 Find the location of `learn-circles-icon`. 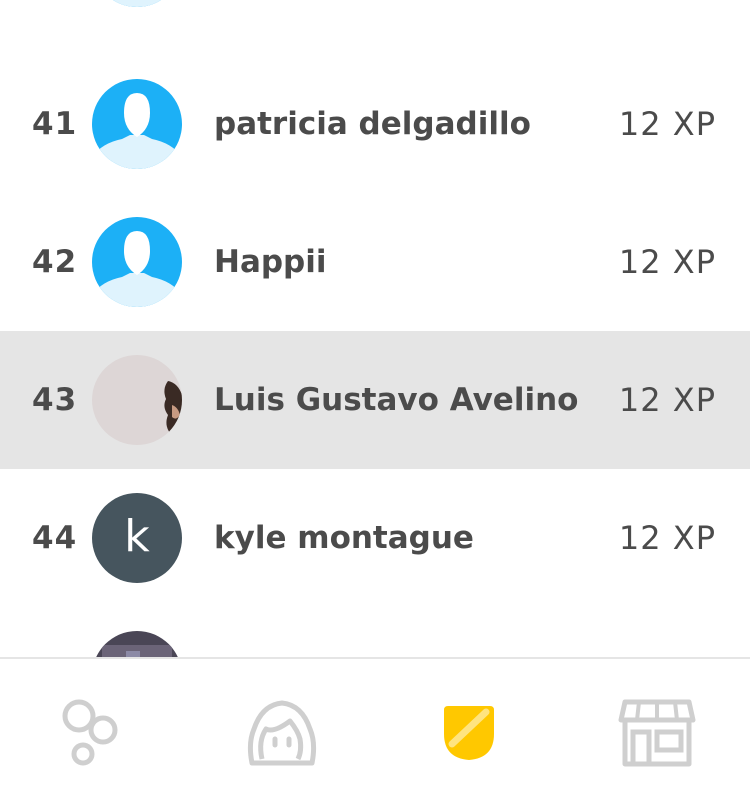

learn-circles-icon is located at coordinates (89, 732).